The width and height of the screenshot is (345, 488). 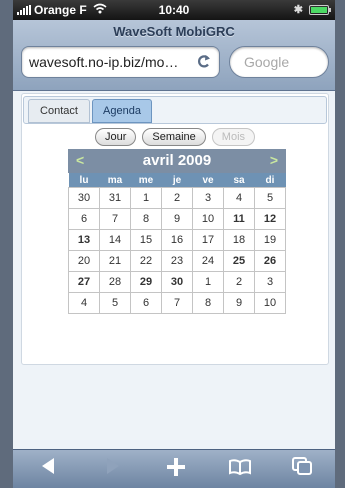 What do you see at coordinates (115, 240) in the screenshot?
I see `day-cell: 14` at bounding box center [115, 240].